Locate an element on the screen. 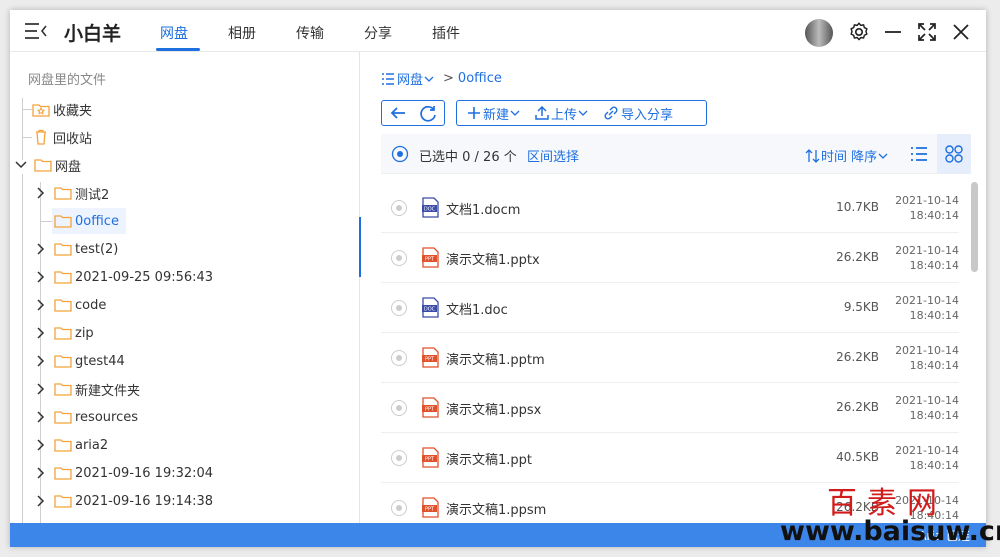  maximize-icon is located at coordinates (927, 32).